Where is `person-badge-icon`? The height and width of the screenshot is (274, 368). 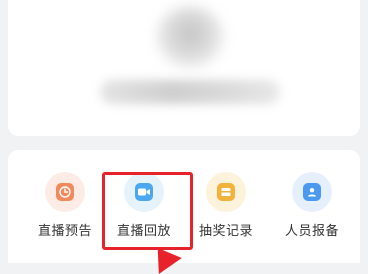 person-badge-icon is located at coordinates (312, 192).